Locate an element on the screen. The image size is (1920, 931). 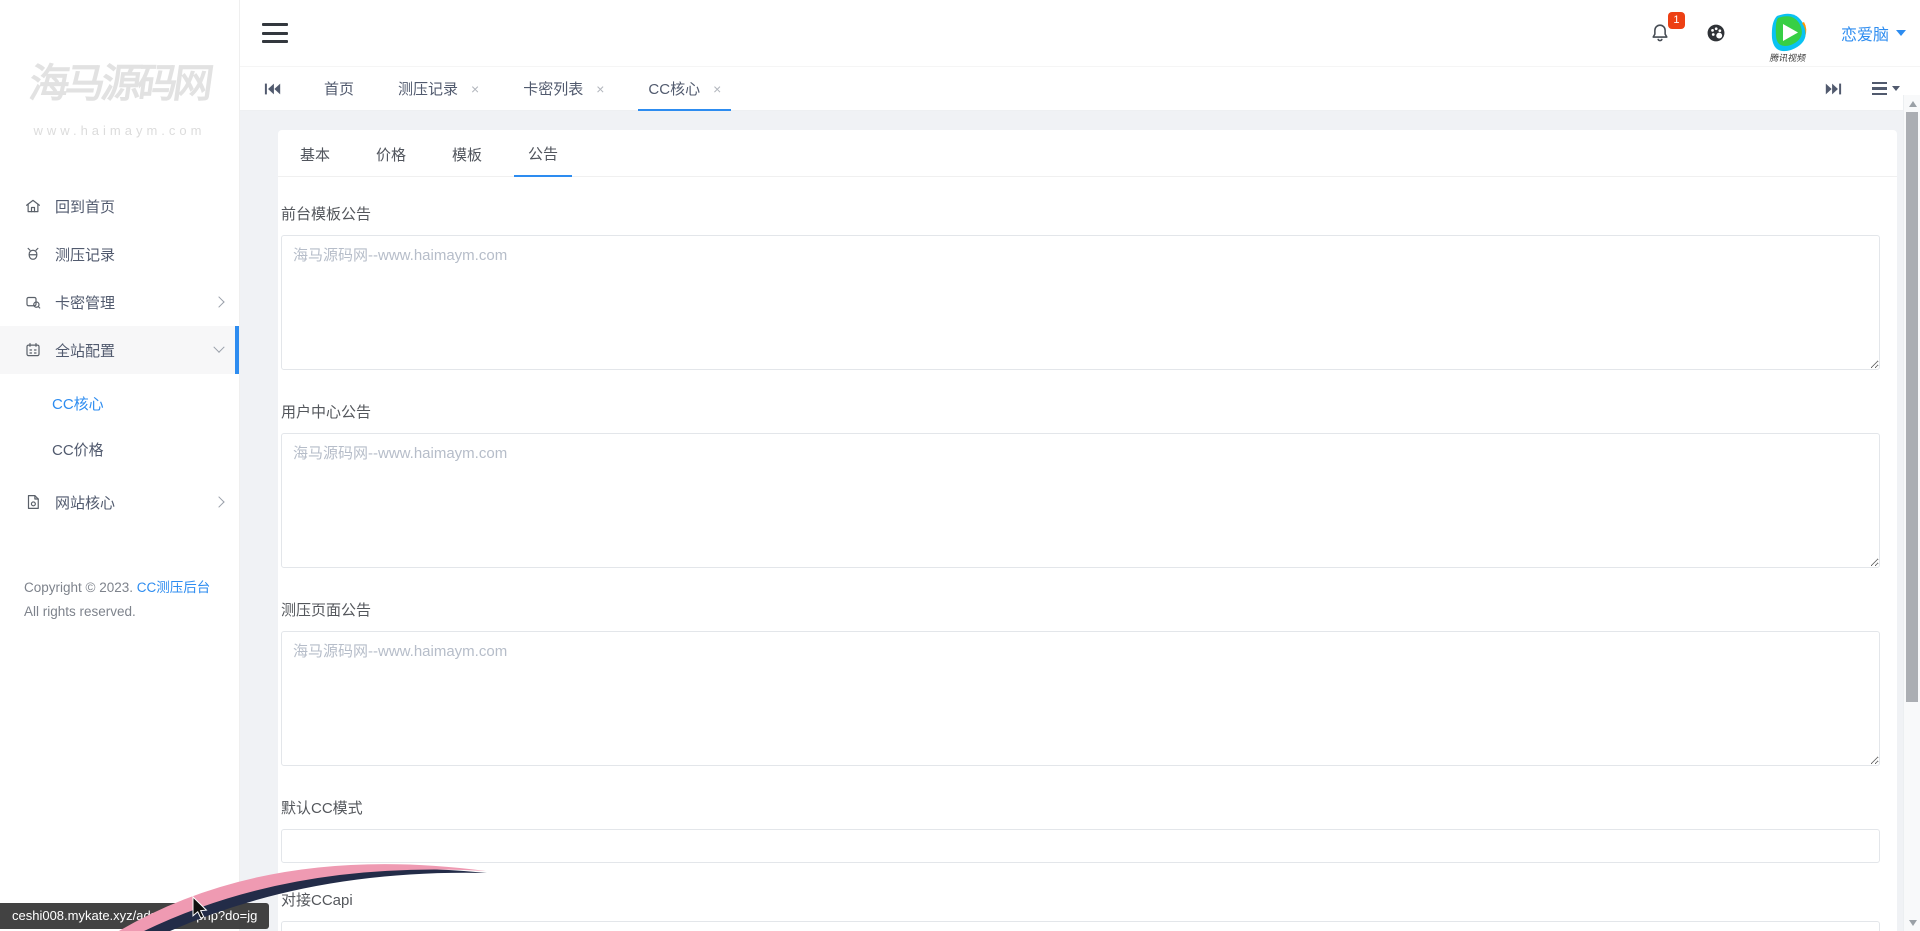
status-url-tooltip: ceshi008.mykate.xyz/admin/set.php?do=jg is located at coordinates (135, 916).